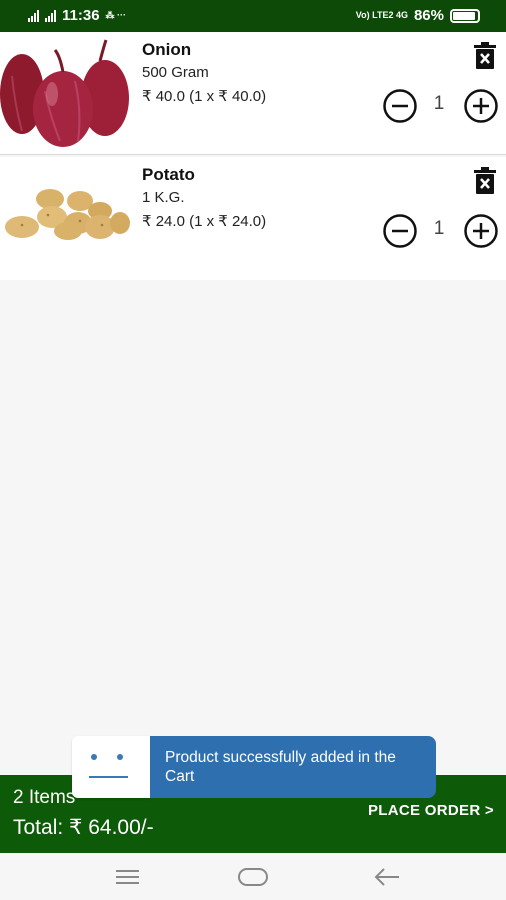 This screenshot has height=900, width=506. I want to click on item-unit: 500 Gram, so click(175, 72).